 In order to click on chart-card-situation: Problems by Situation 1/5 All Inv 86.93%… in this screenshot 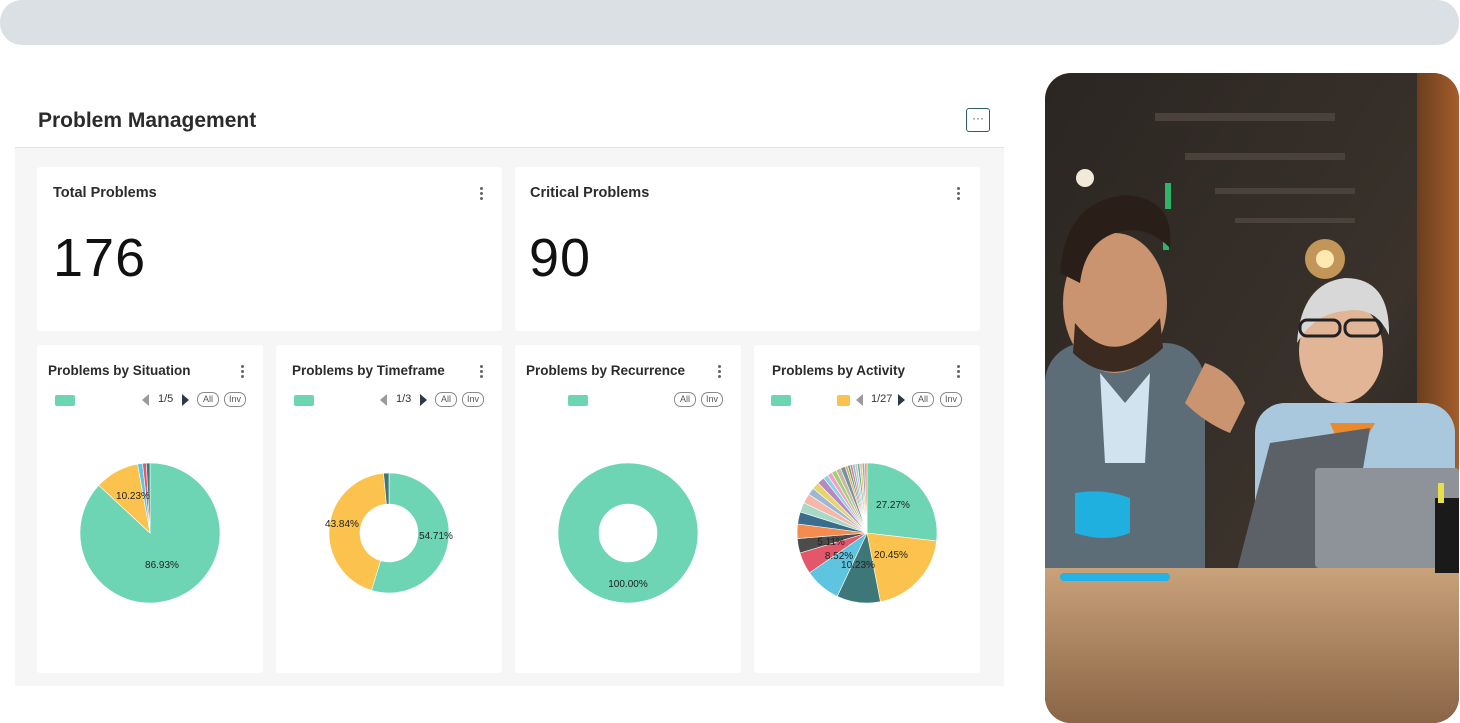, I will do `click(150, 509)`.